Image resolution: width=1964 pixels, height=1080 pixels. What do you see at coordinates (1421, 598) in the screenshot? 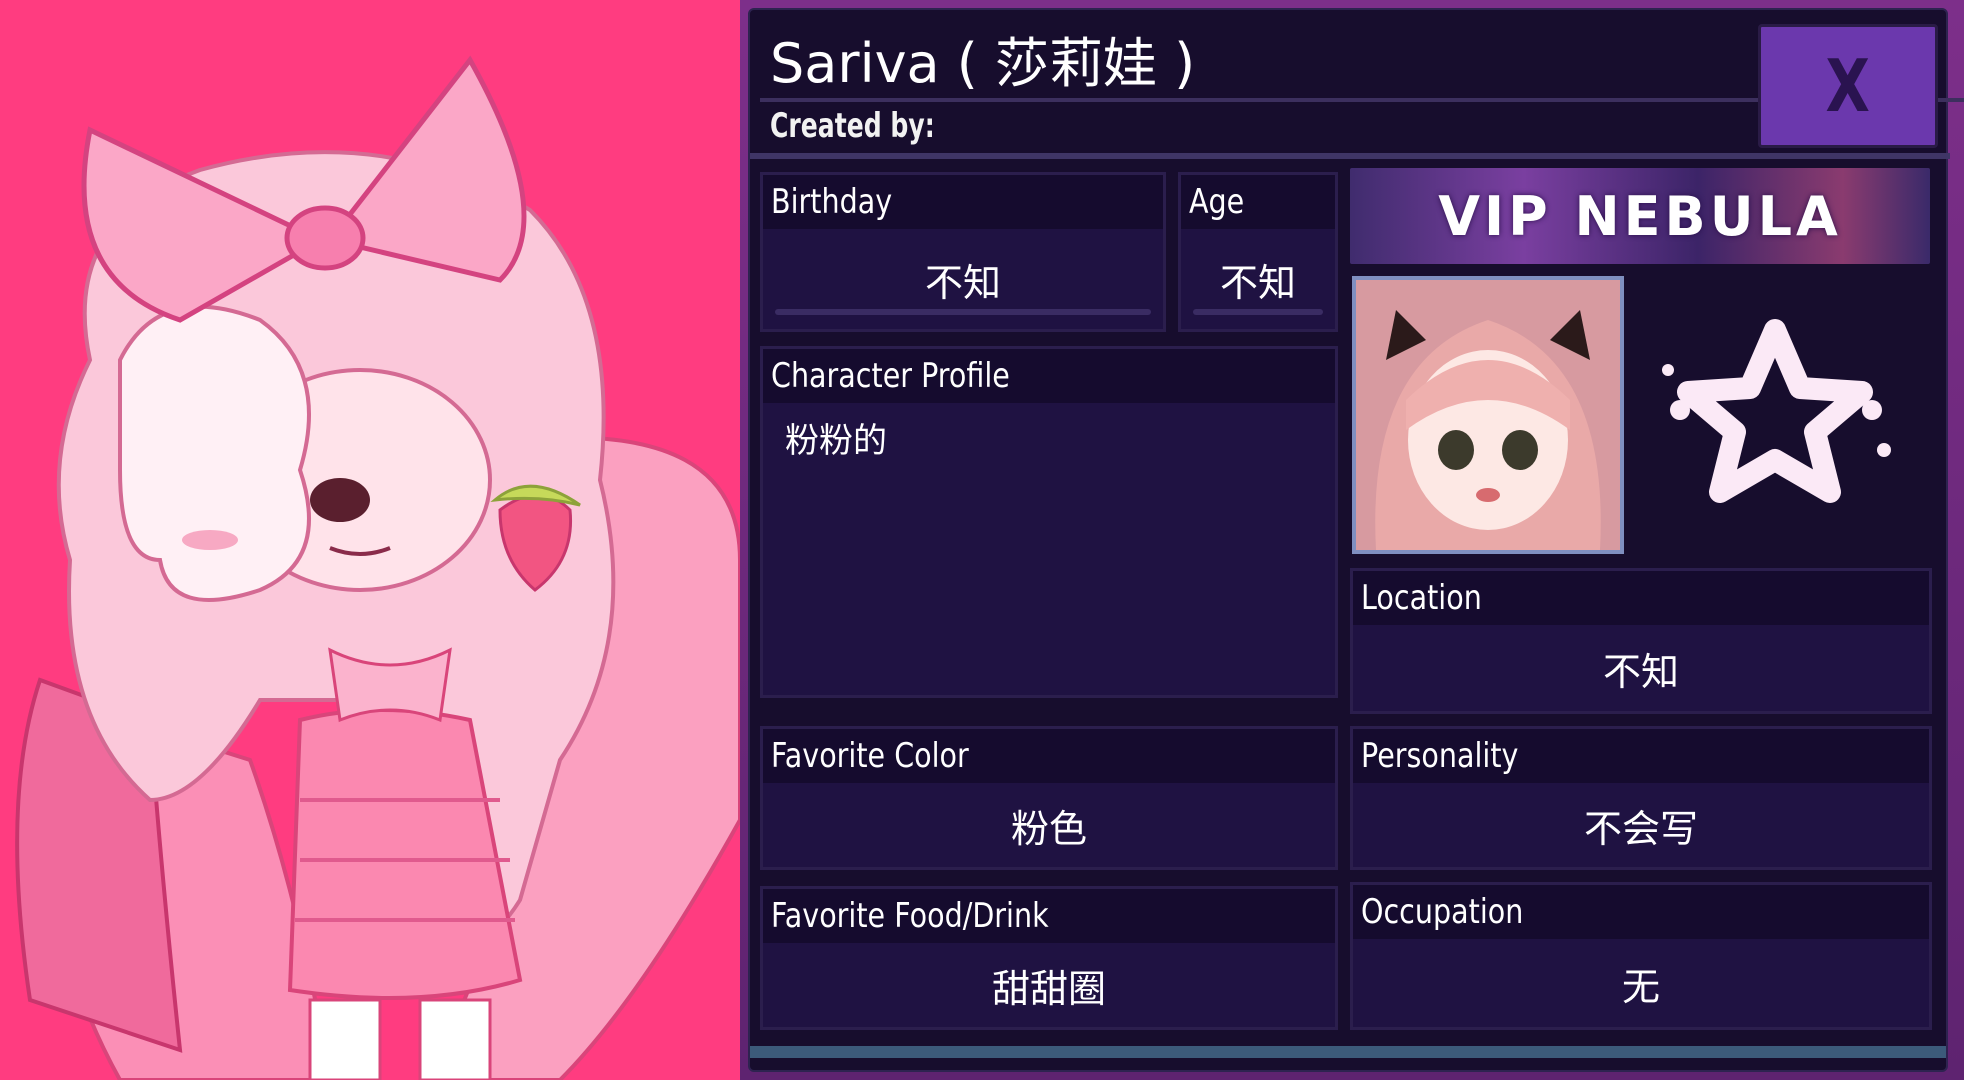
I see `location-label: Location` at bounding box center [1421, 598].